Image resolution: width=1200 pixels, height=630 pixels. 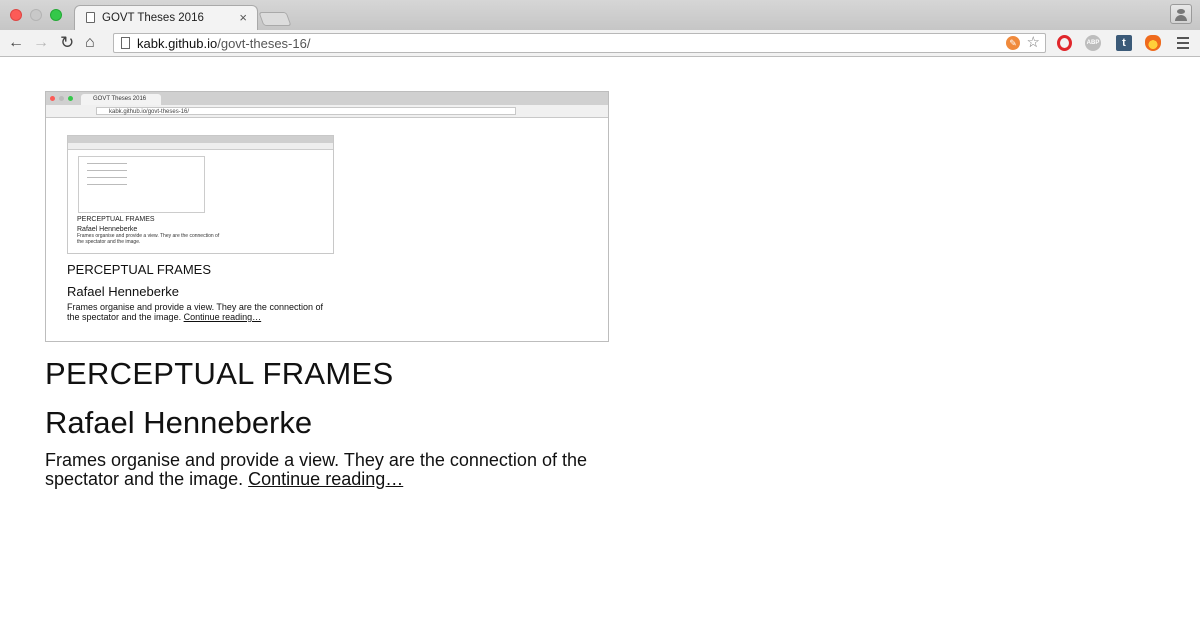 What do you see at coordinates (90, 43) in the screenshot?
I see `home-button: ⌂` at bounding box center [90, 43].